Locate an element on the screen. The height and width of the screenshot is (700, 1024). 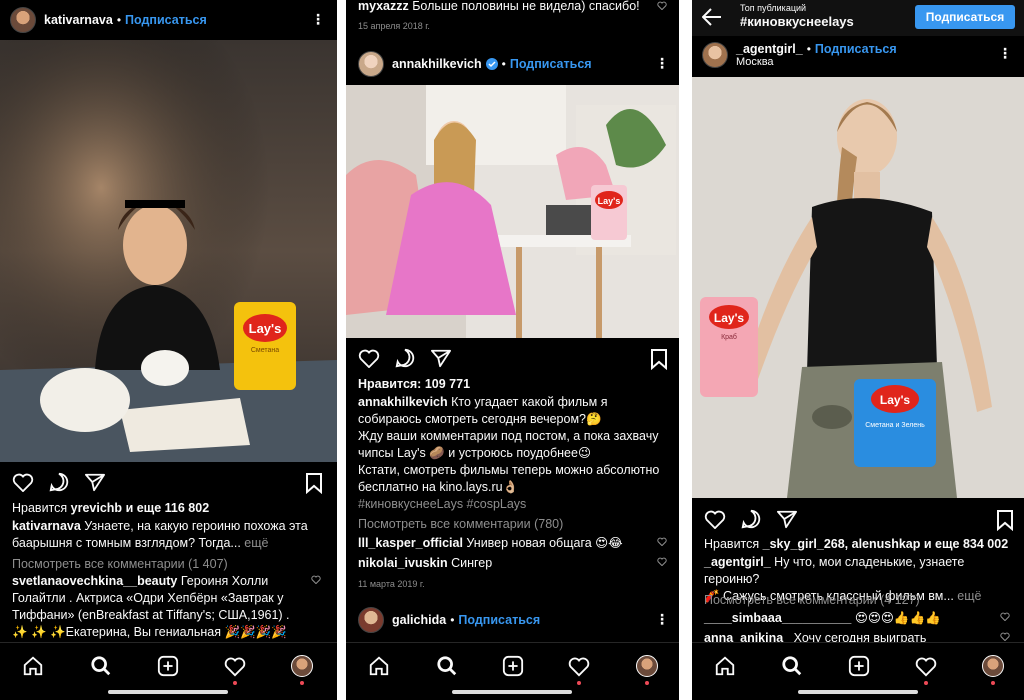
caption-line-1: Кто угадает какой фильм я is located at coordinates (529, 402).